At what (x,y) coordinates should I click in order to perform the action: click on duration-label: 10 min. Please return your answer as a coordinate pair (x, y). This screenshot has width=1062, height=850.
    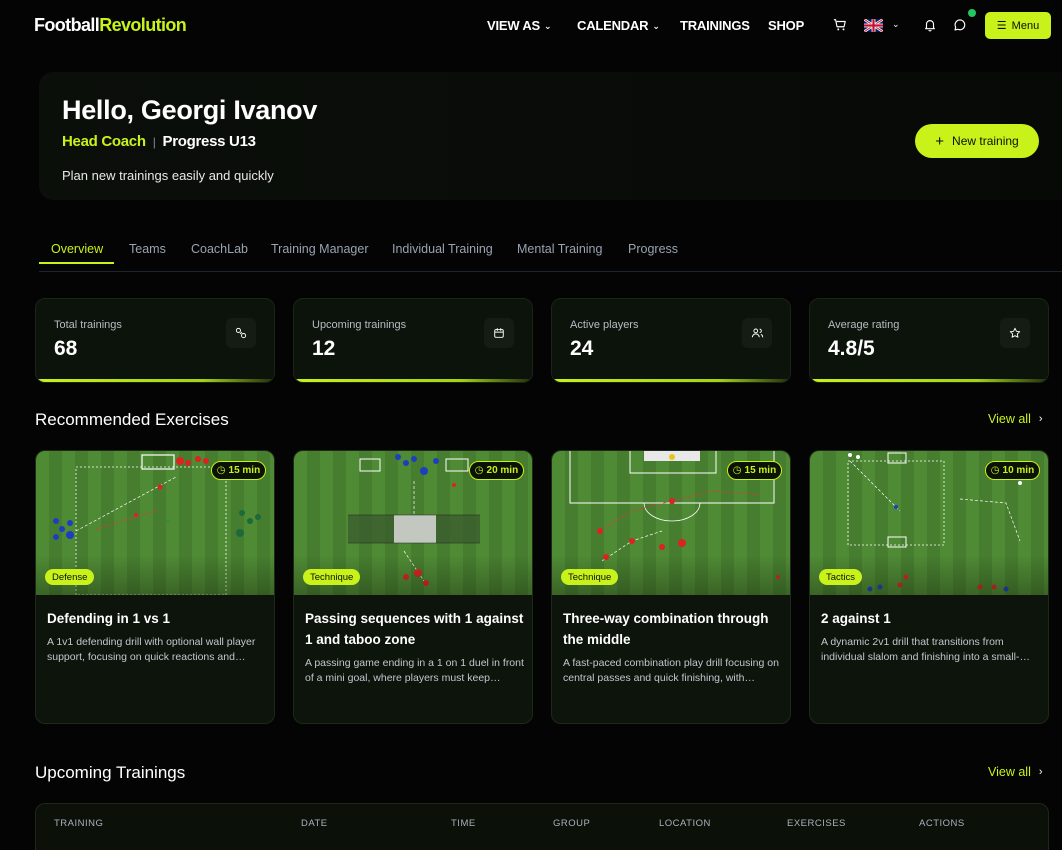
    Looking at the image, I should click on (1018, 470).